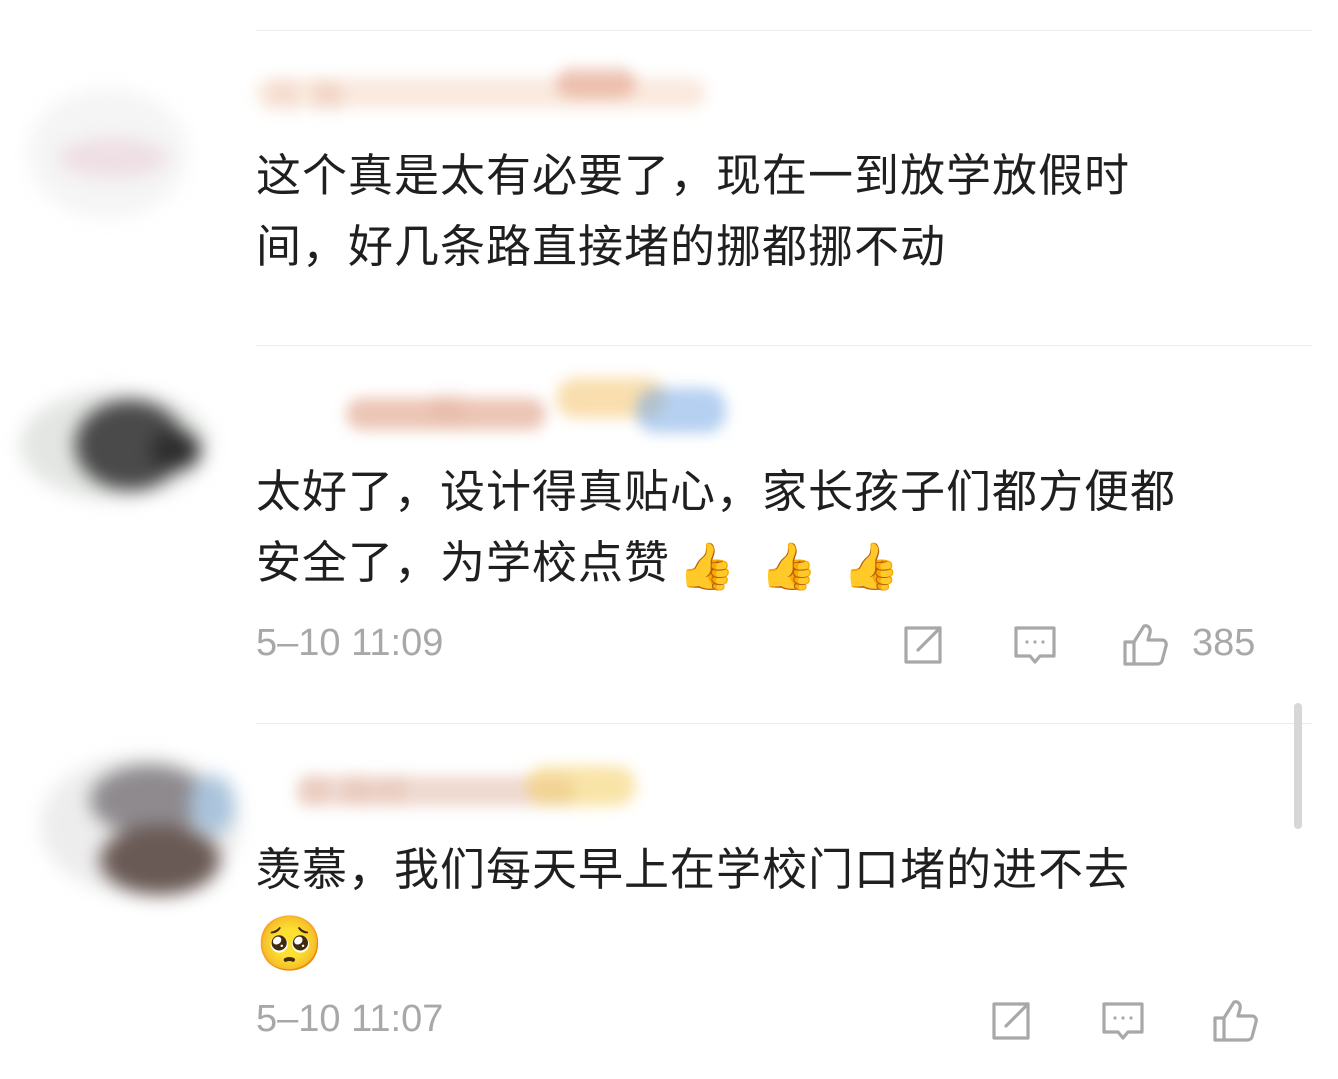  What do you see at coordinates (1298, 766) in the screenshot?
I see `scrollbar` at bounding box center [1298, 766].